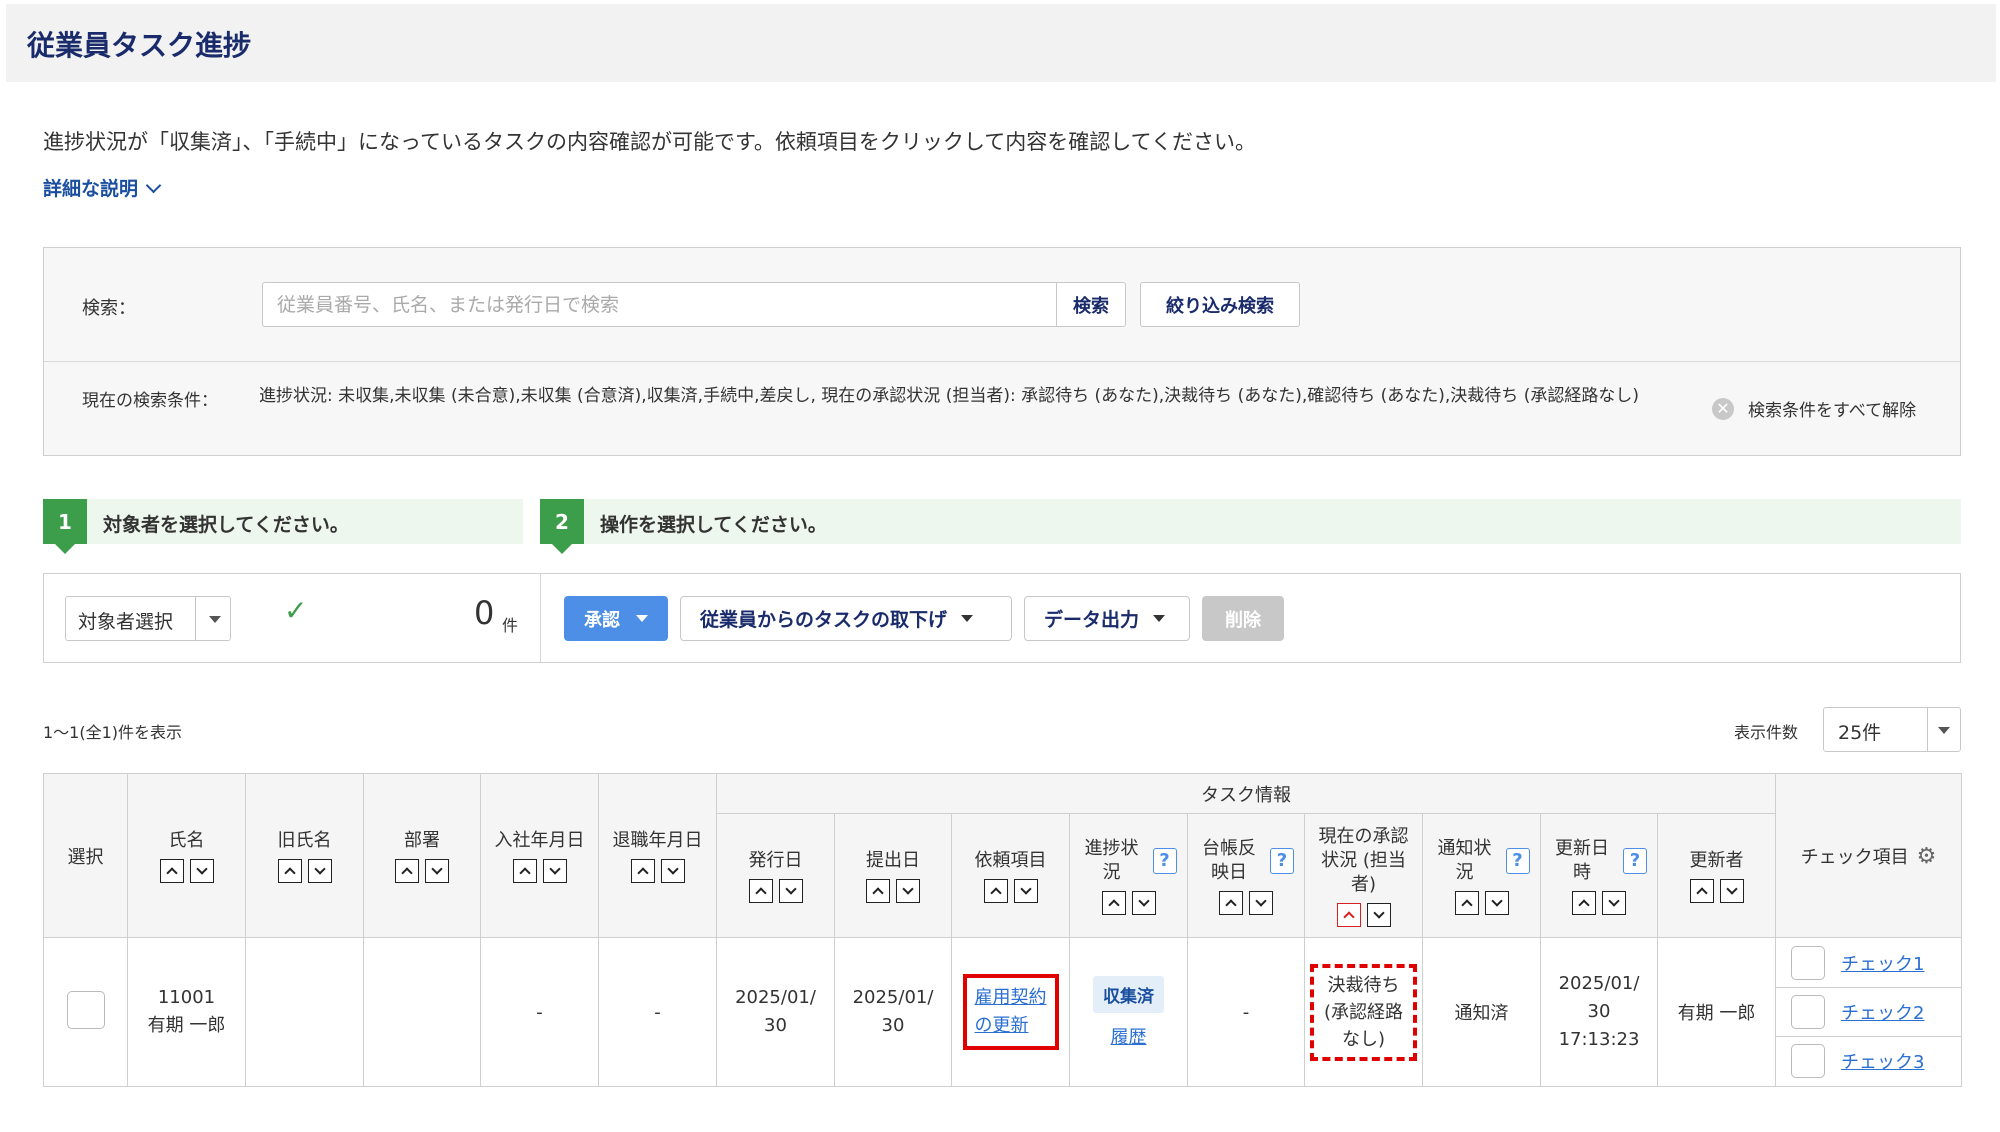  What do you see at coordinates (775, 1012) in the screenshot?
I see `cell-issue-date: 2025/01/30` at bounding box center [775, 1012].